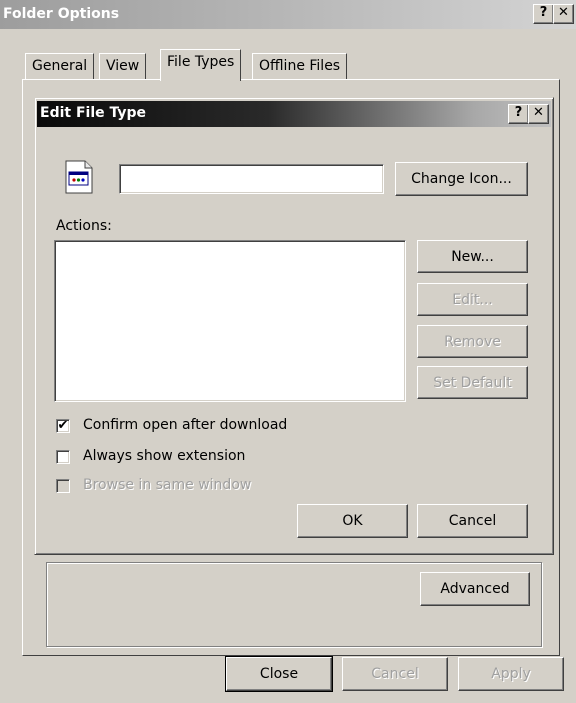 The image size is (576, 703). Describe the element at coordinates (84, 226) in the screenshot. I see `actions-label: Actions:` at that location.